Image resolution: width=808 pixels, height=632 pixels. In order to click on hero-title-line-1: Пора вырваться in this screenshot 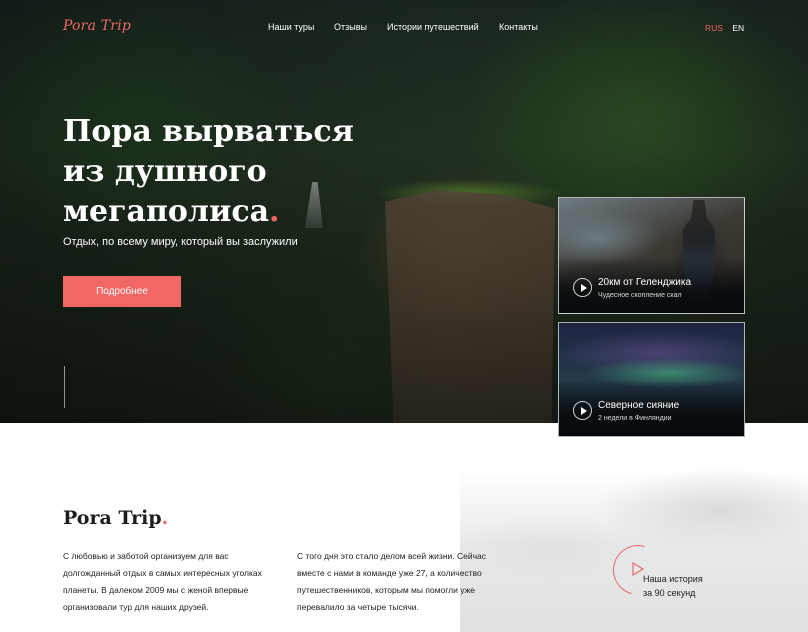, I will do `click(208, 131)`.